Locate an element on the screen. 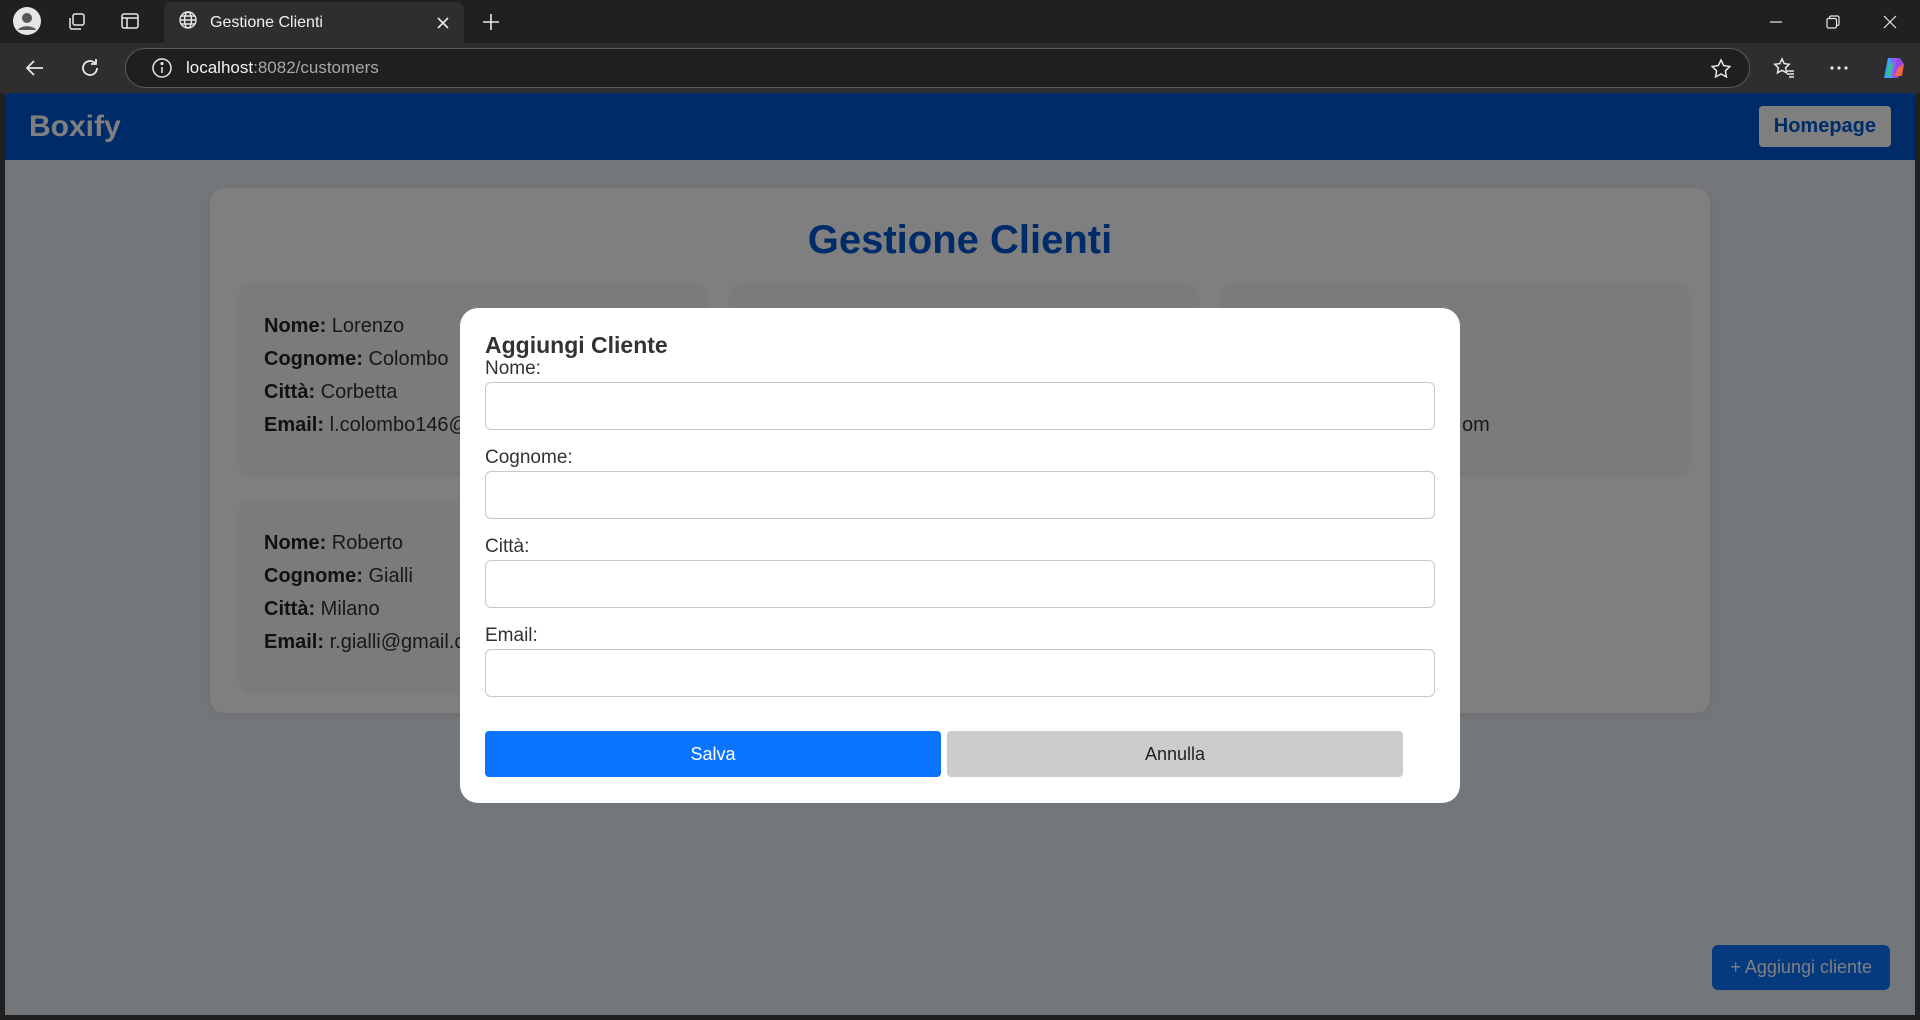  globe-icon is located at coordinates (188, 22).